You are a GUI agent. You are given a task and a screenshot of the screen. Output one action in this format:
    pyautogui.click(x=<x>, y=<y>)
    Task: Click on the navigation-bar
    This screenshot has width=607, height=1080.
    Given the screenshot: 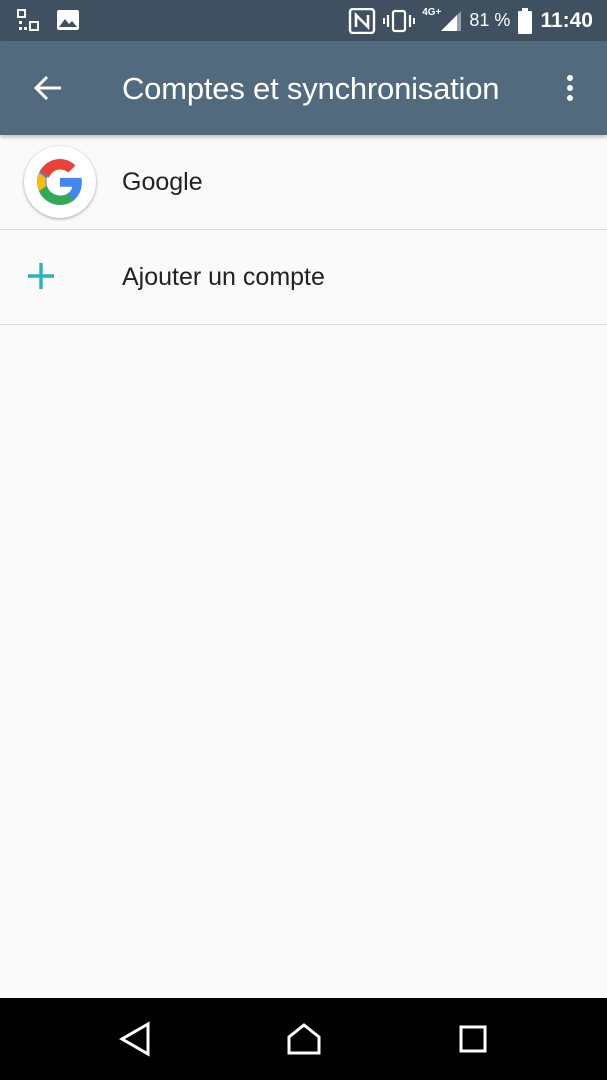 What is the action you would take?
    pyautogui.click(x=303, y=1039)
    